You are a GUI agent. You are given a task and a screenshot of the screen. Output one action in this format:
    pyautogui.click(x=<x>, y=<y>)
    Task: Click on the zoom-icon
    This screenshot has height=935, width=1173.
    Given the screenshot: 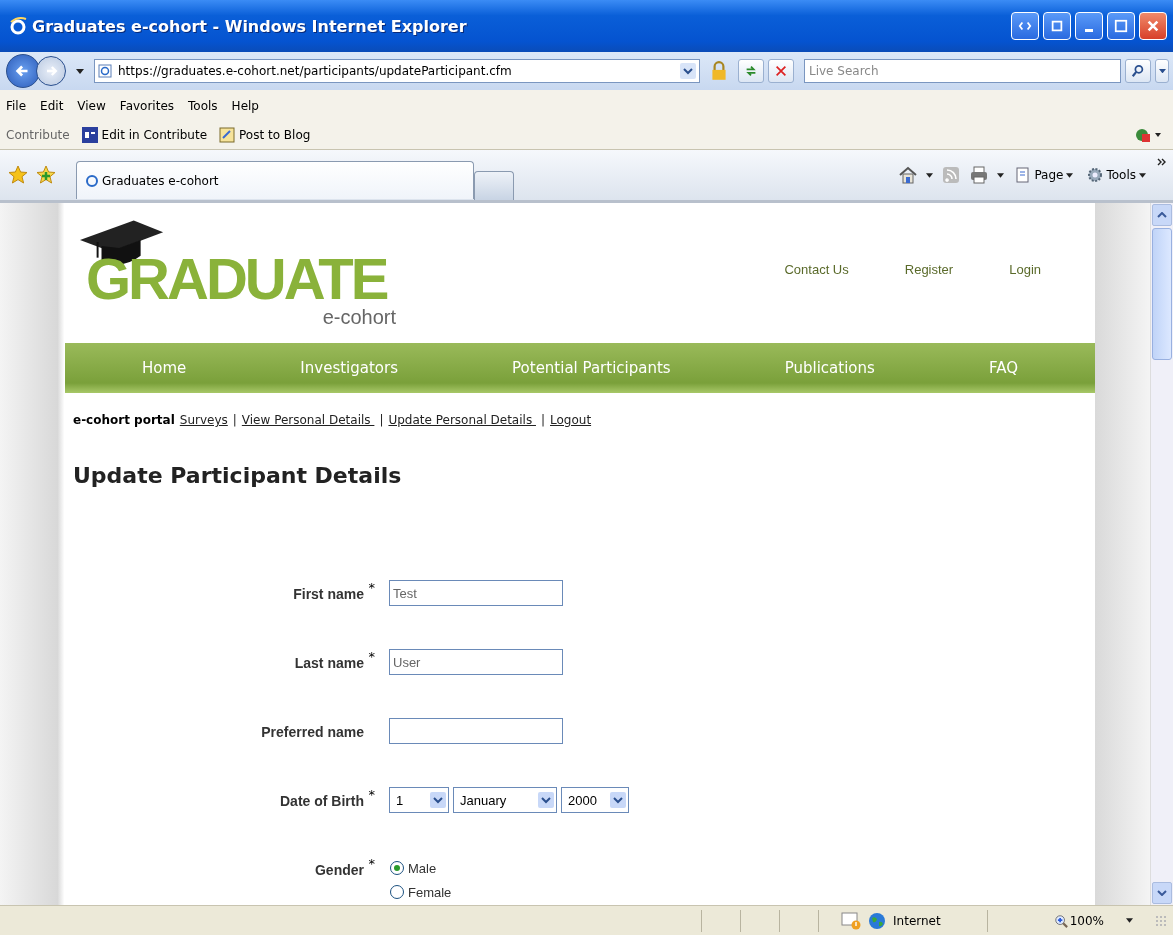 What is the action you would take?
    pyautogui.click(x=1060, y=920)
    